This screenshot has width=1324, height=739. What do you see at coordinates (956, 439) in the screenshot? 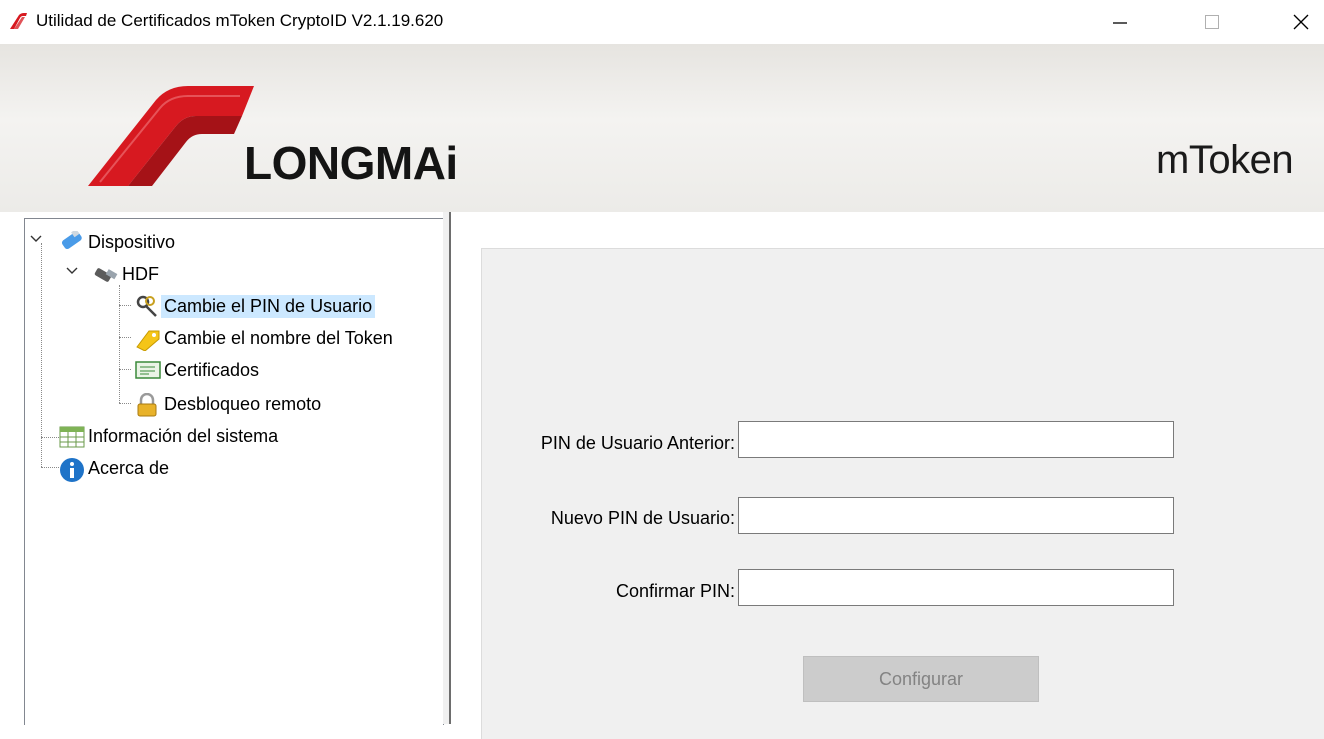
I see `old-pin-input` at bounding box center [956, 439].